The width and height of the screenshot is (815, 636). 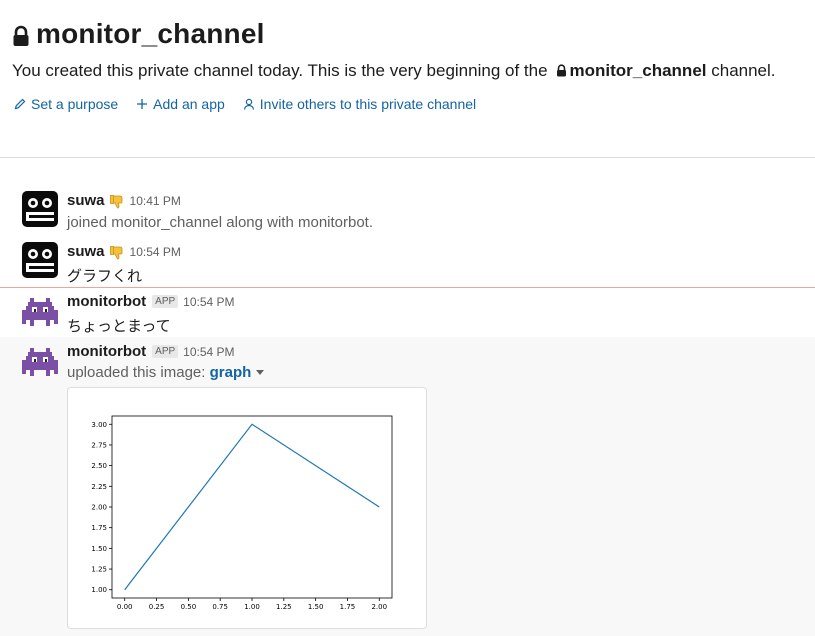 What do you see at coordinates (99, 487) in the screenshot?
I see `y-tick-label: 2.25` at bounding box center [99, 487].